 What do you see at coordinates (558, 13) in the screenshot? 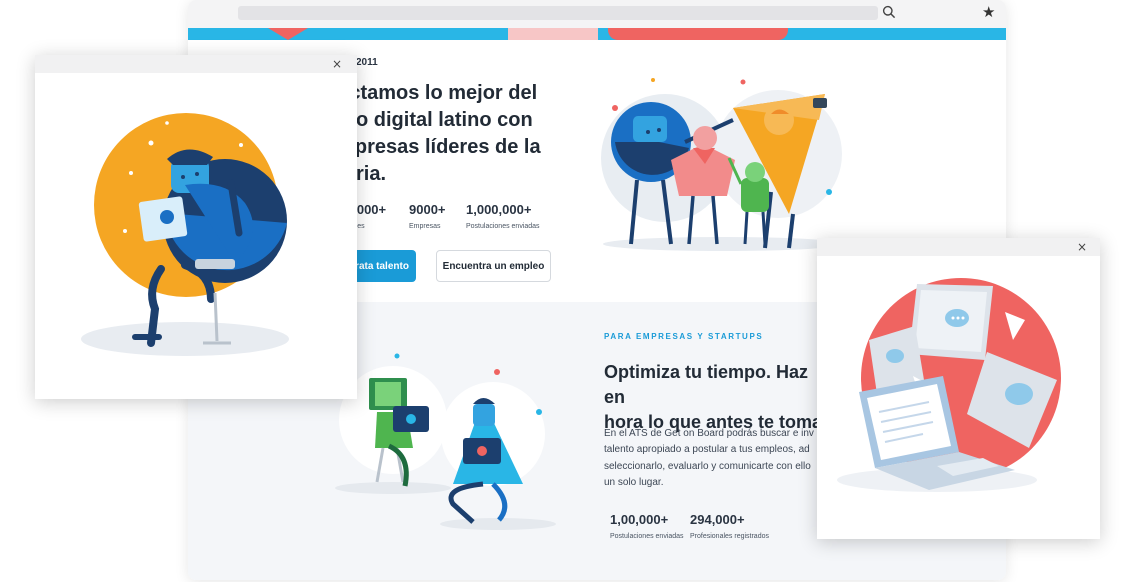
I see `address-input` at bounding box center [558, 13].